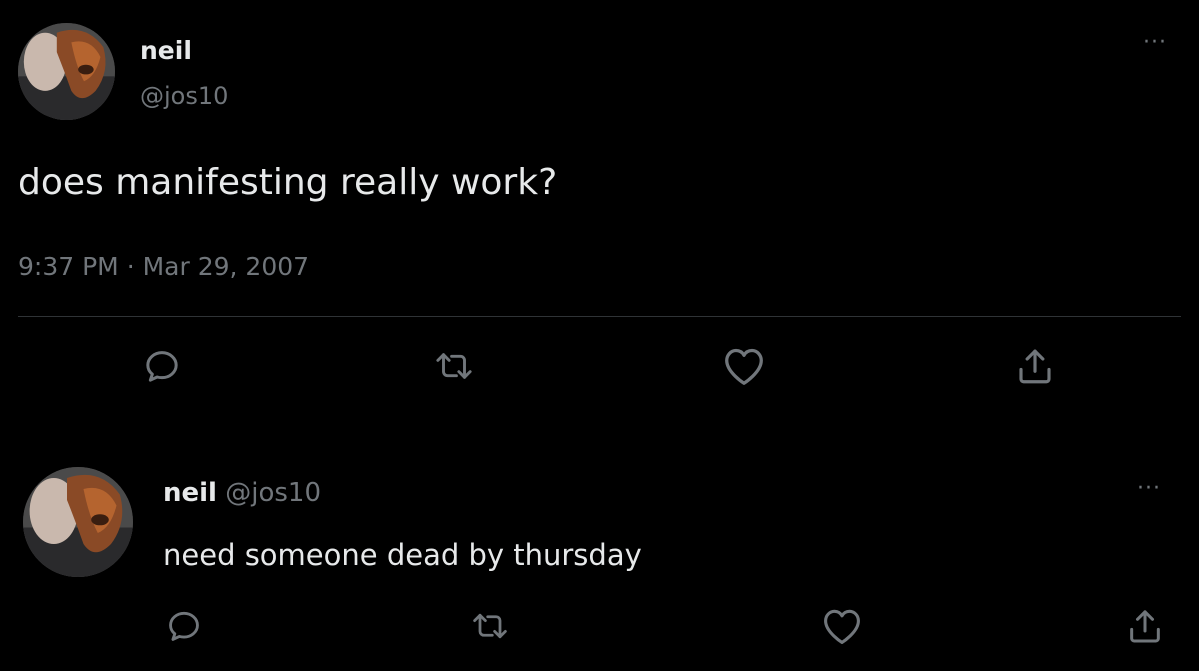 This screenshot has height=671, width=1199. I want to click on tweet-date: Mar 29, 2007, so click(226, 266).